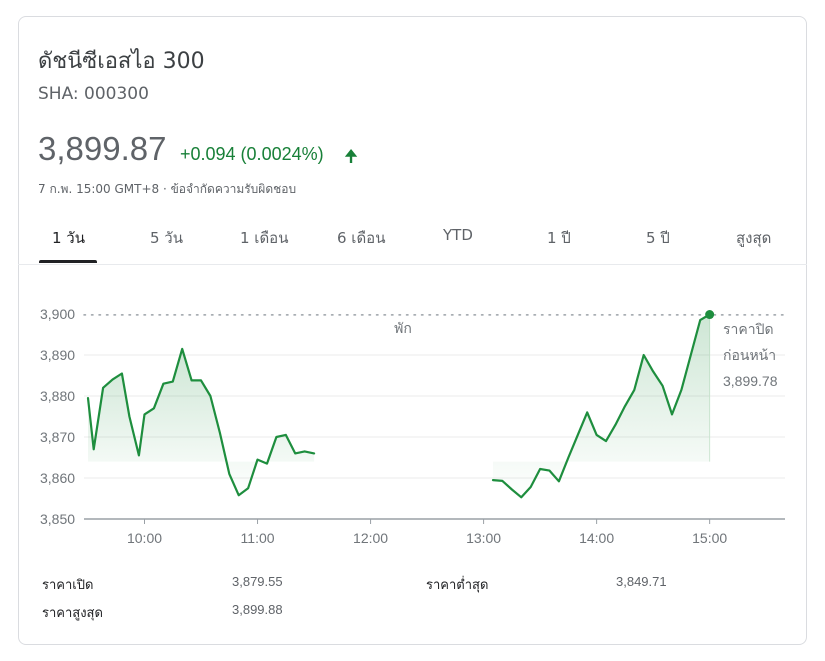  Describe the element at coordinates (257, 581) in the screenshot. I see `open-value: 3,879.55` at that location.